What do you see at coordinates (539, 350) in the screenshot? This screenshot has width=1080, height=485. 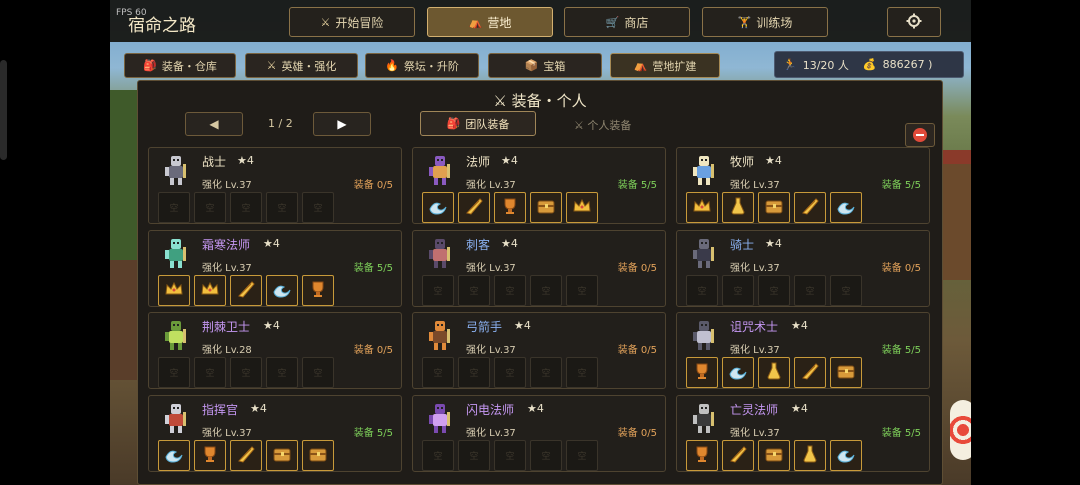 I see `hero-card: 弓箭手 ★4 强化 Lv.37 装备 0/5 空 空 空 空 空` at bounding box center [539, 350].